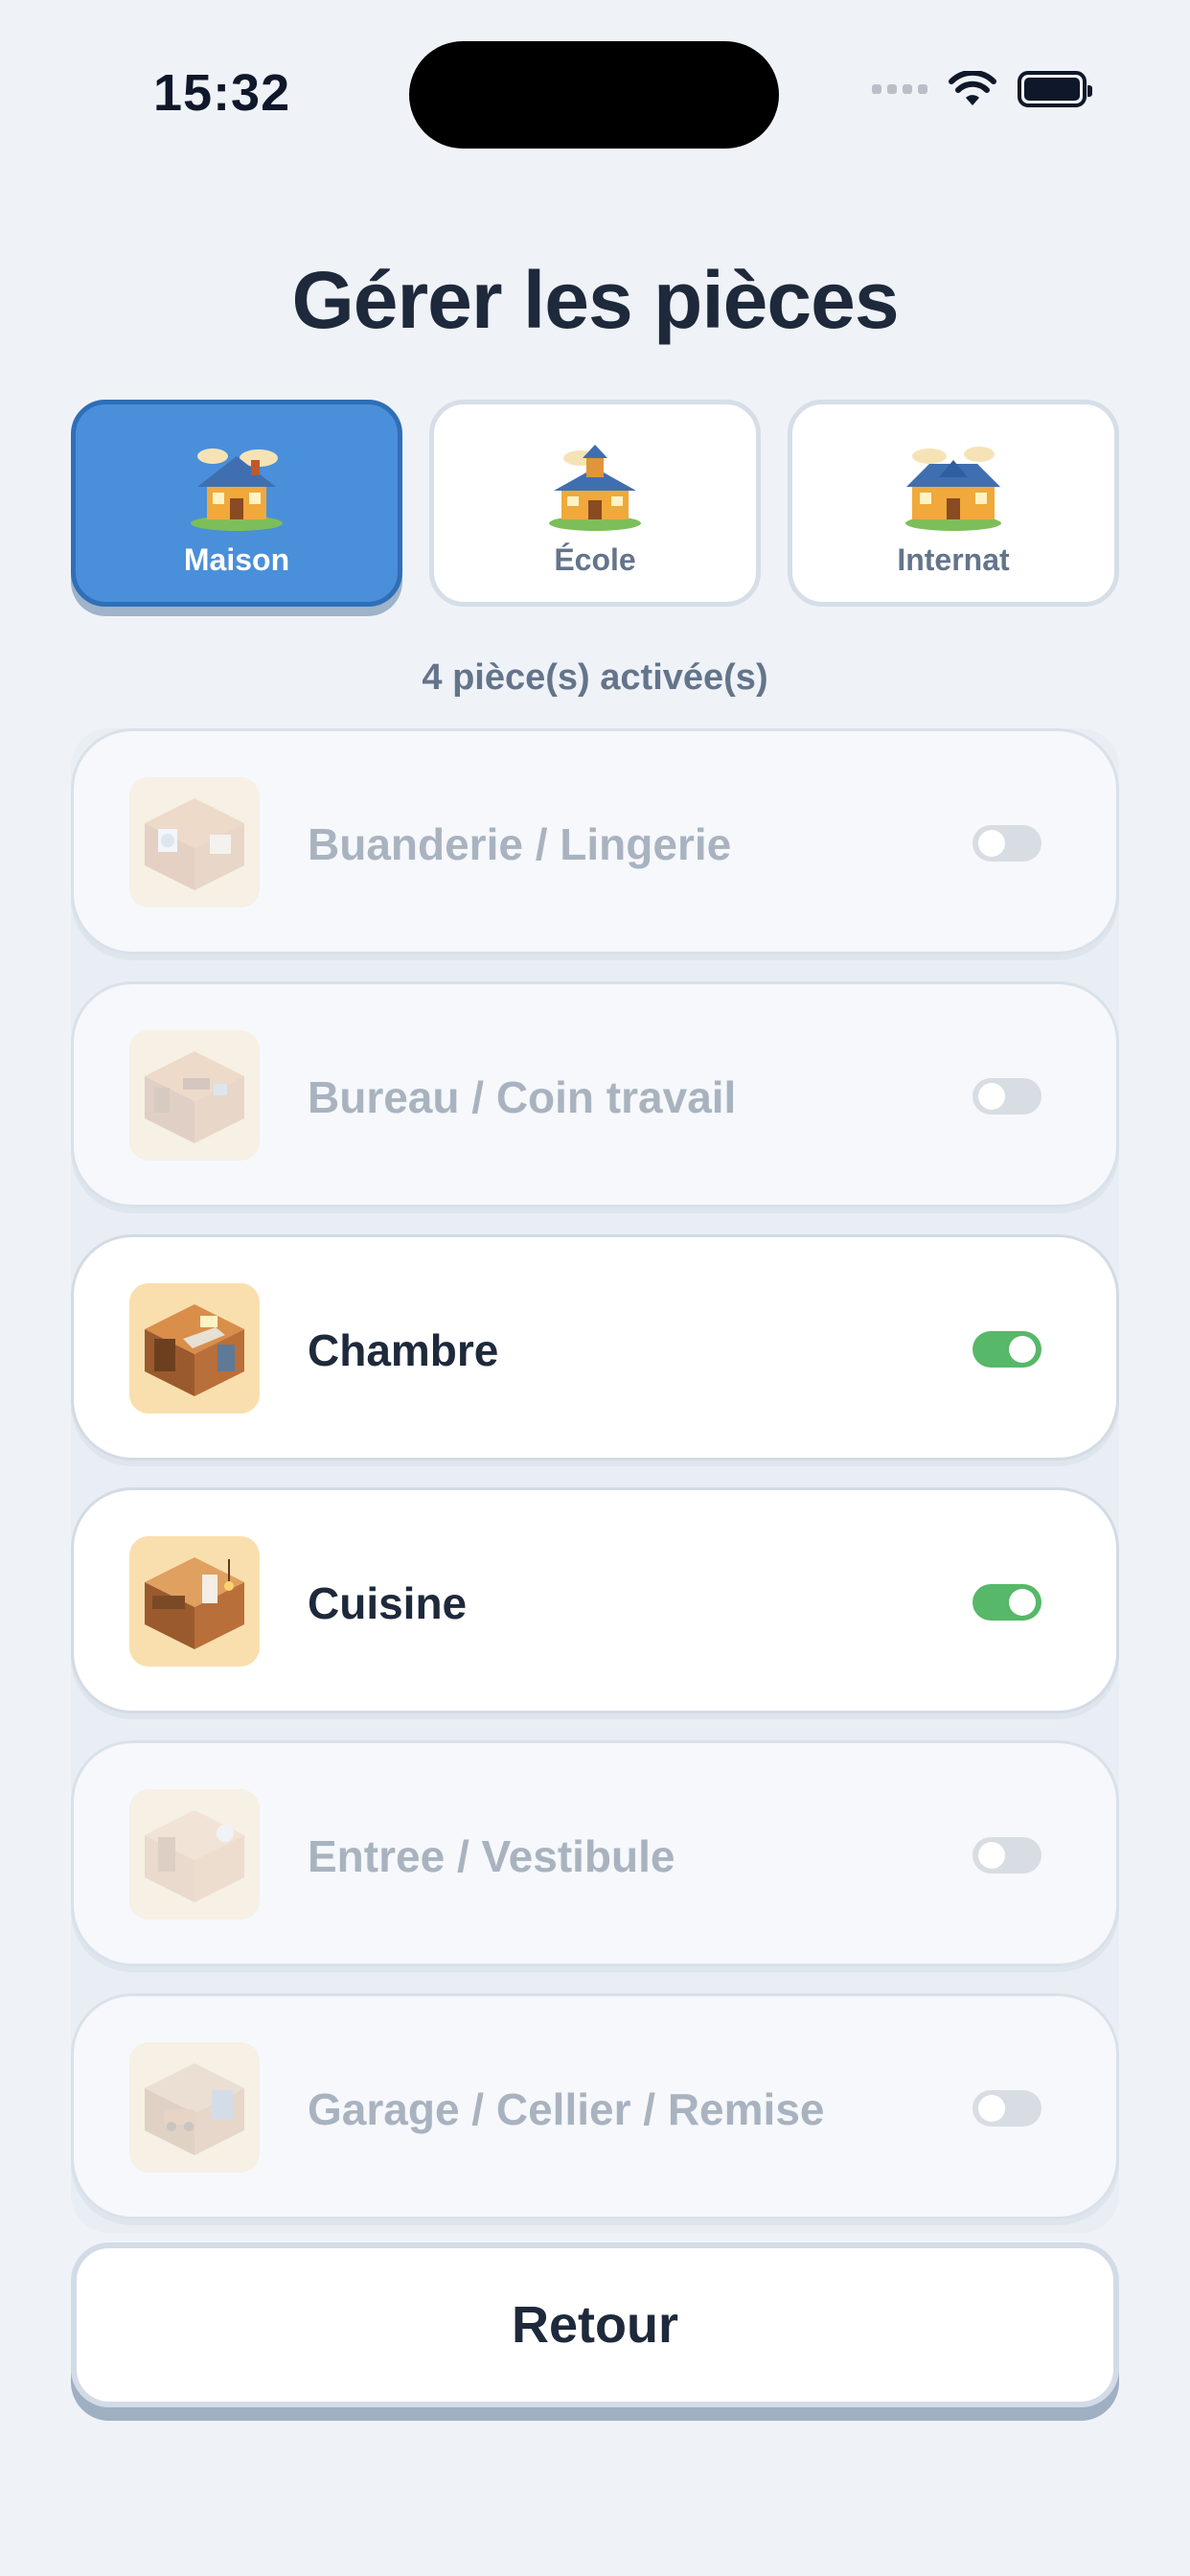 This screenshot has height=2576, width=1190. What do you see at coordinates (237, 490) in the screenshot?
I see `house-icon` at bounding box center [237, 490].